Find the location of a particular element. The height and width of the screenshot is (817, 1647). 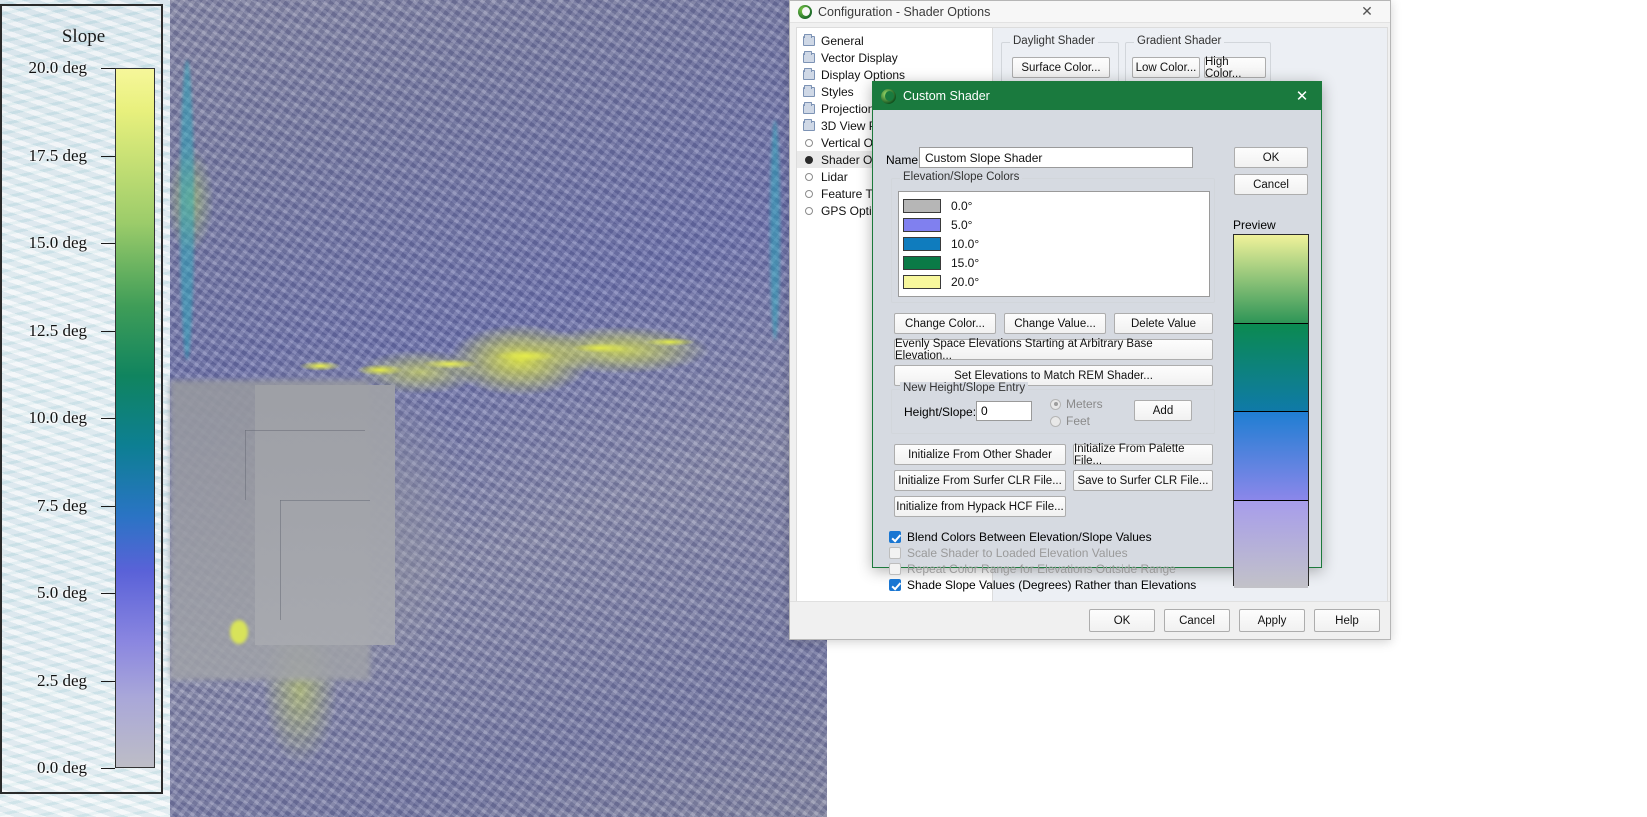

apply-button: Apply is located at coordinates (1272, 620).